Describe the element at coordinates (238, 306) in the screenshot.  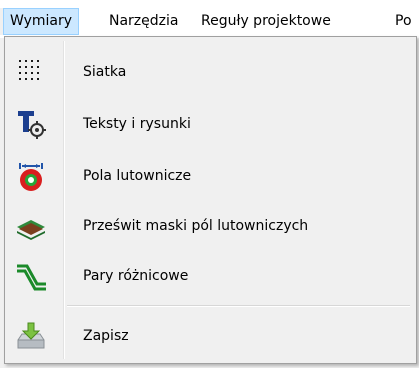
I see `menu-separator` at that location.